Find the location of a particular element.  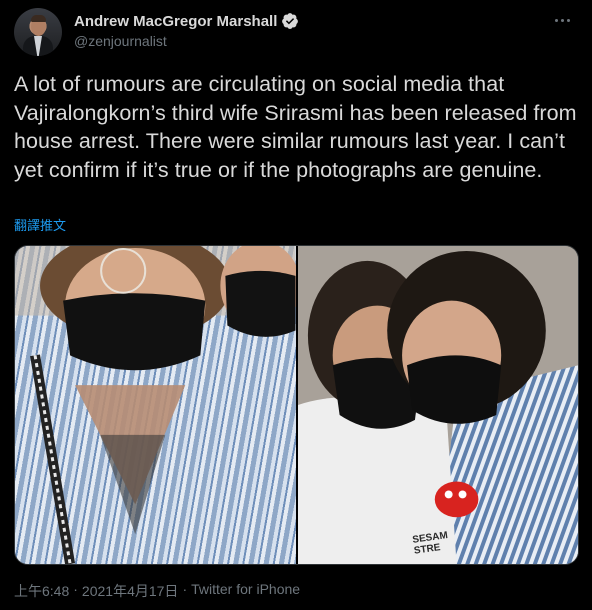

more-options-button is located at coordinates (562, 20).